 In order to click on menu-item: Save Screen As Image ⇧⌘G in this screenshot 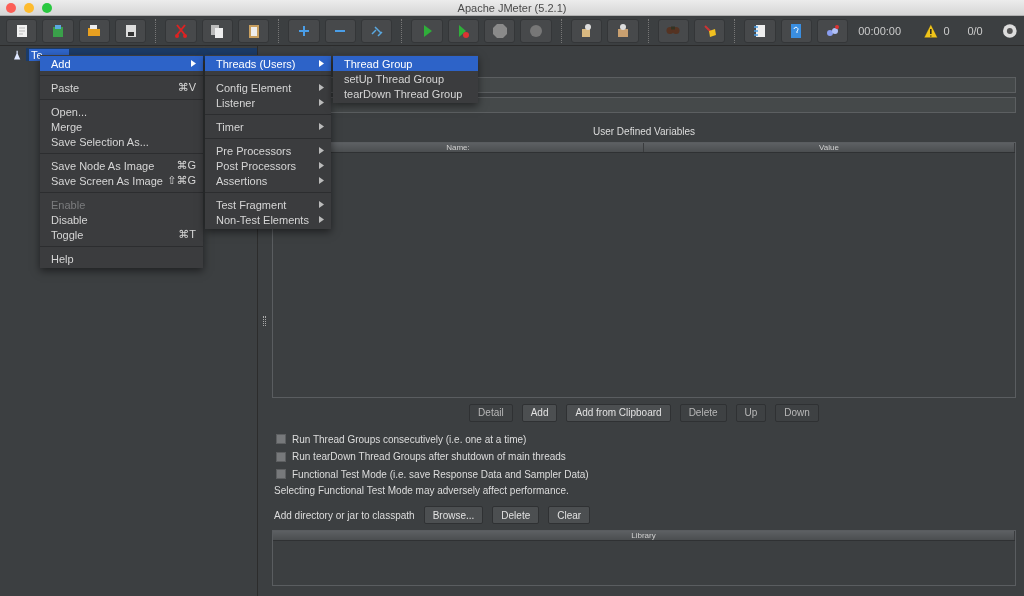, I will do `click(121, 180)`.